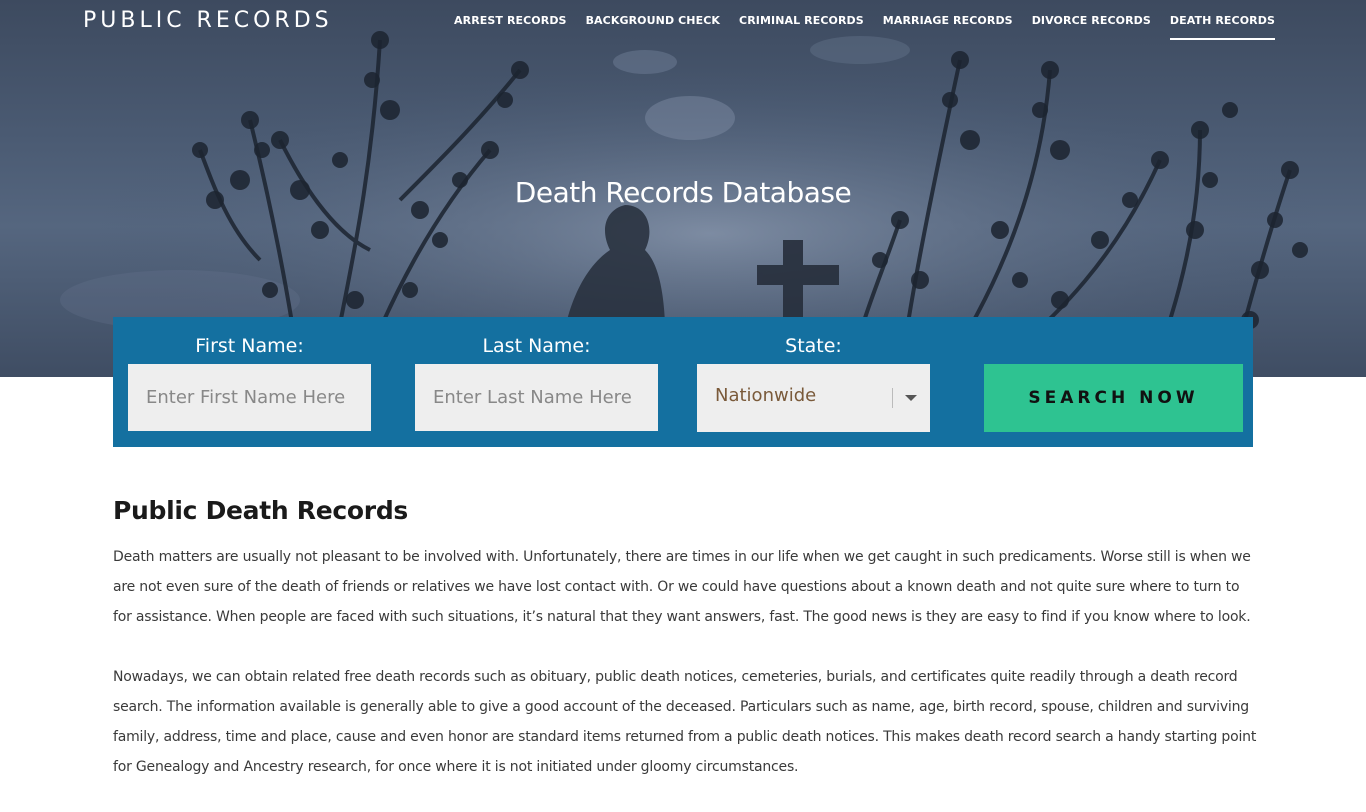 Image resolution: width=1366 pixels, height=812 pixels. I want to click on first-name-label: First Name:, so click(249, 346).